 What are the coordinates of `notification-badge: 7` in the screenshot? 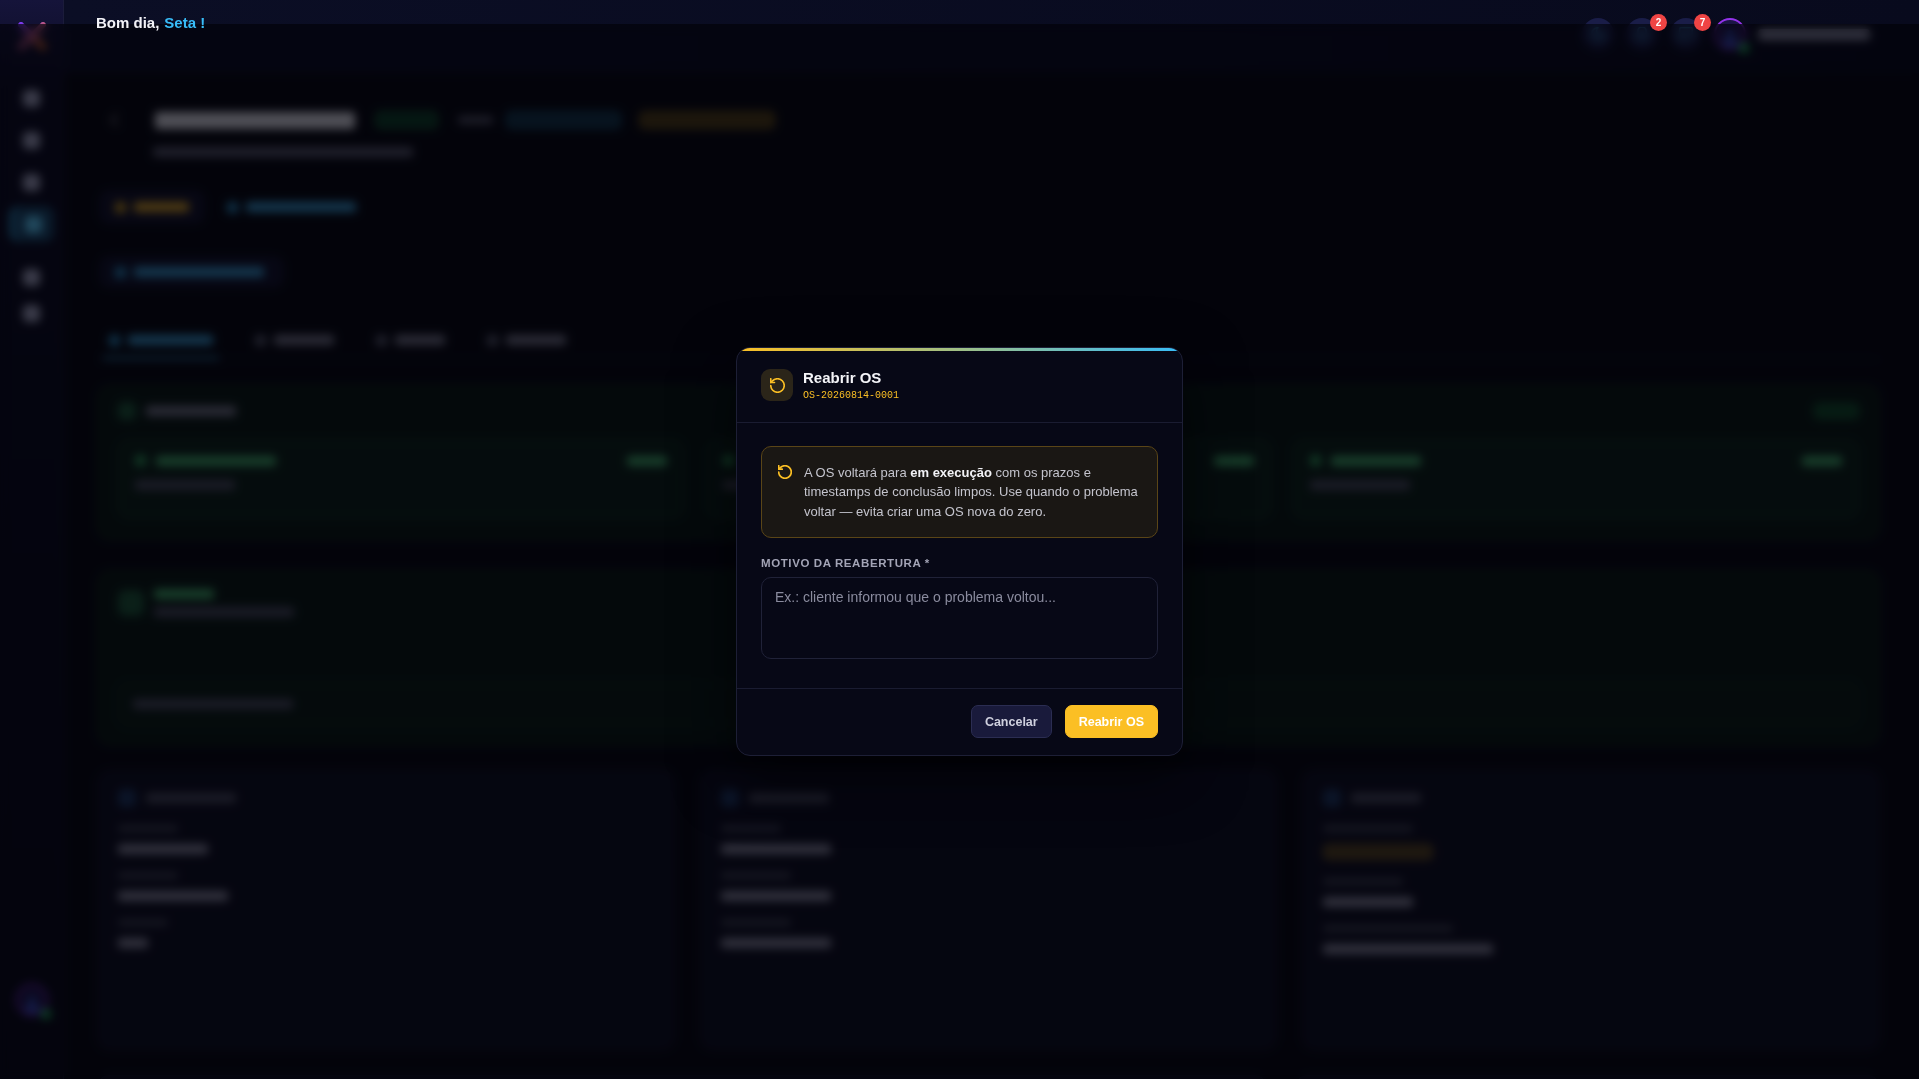 It's located at (1702, 22).